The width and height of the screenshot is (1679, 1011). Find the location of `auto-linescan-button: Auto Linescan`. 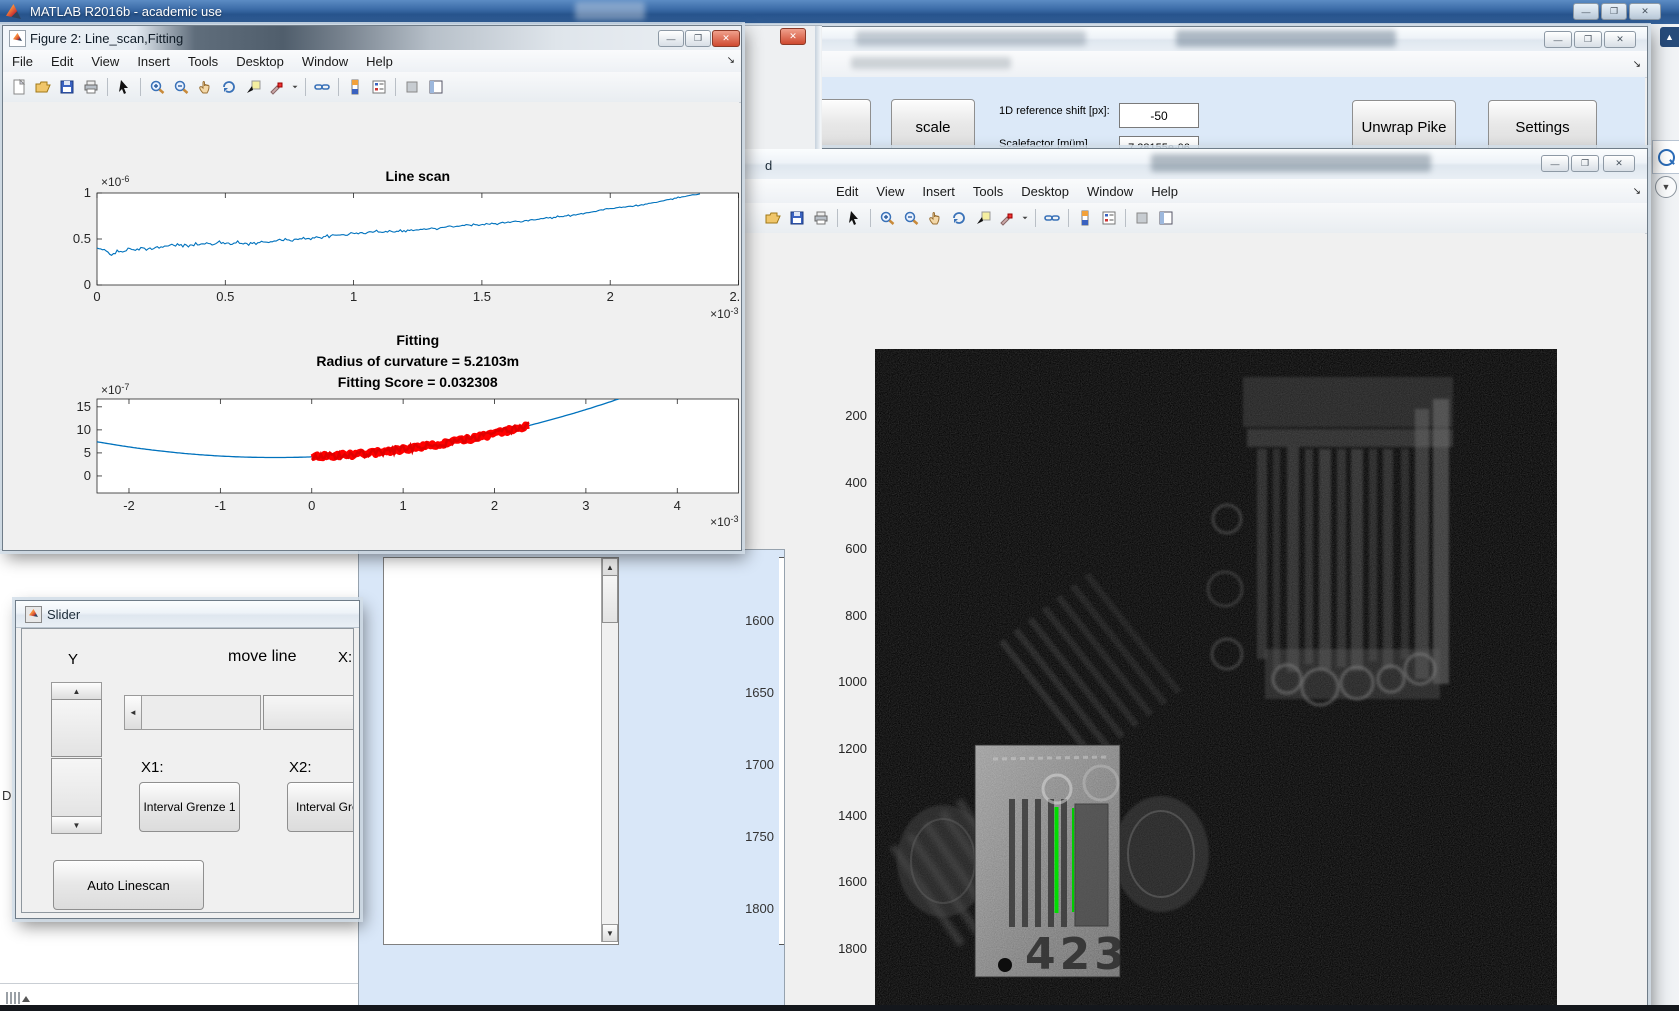

auto-linescan-button: Auto Linescan is located at coordinates (128, 885).